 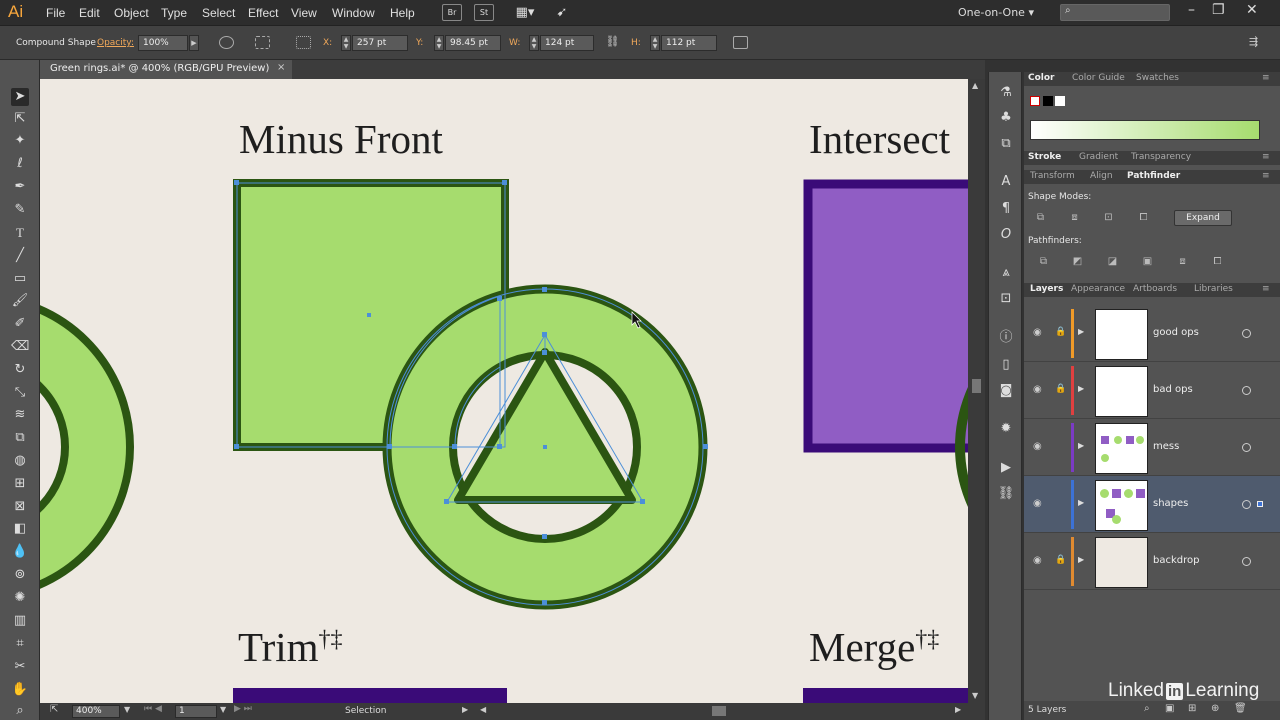 I want to click on maximize-button: ❐, so click(x=1218, y=10).